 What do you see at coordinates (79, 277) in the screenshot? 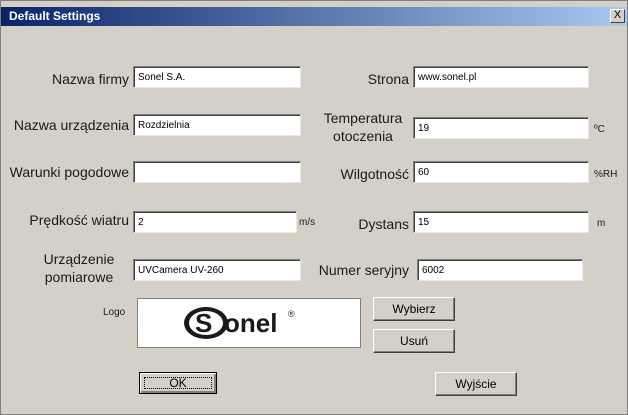
I see `instrument-label-line2: pomiarowe` at bounding box center [79, 277].